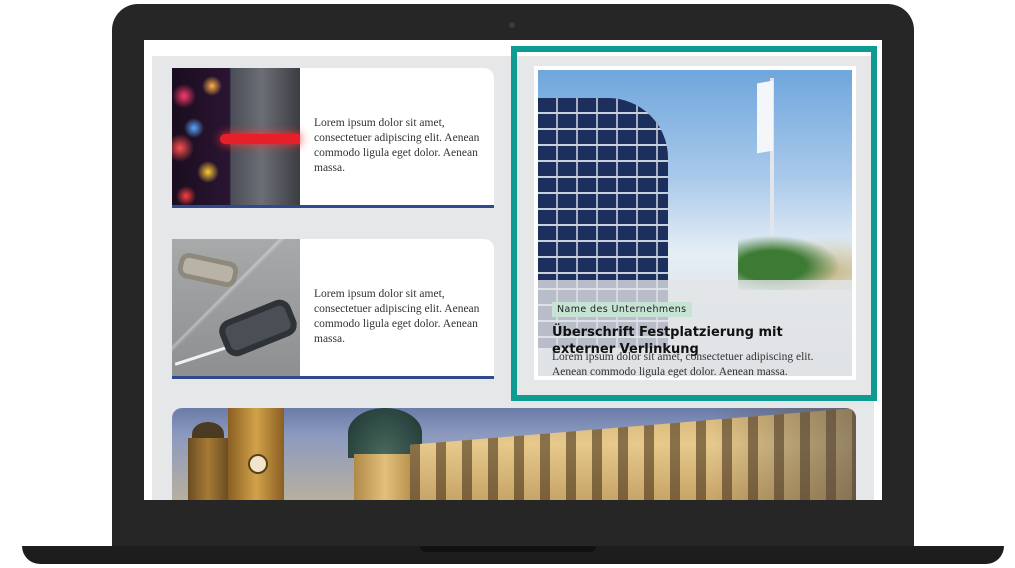  What do you see at coordinates (260, 139) in the screenshot?
I see `tail-light` at bounding box center [260, 139].